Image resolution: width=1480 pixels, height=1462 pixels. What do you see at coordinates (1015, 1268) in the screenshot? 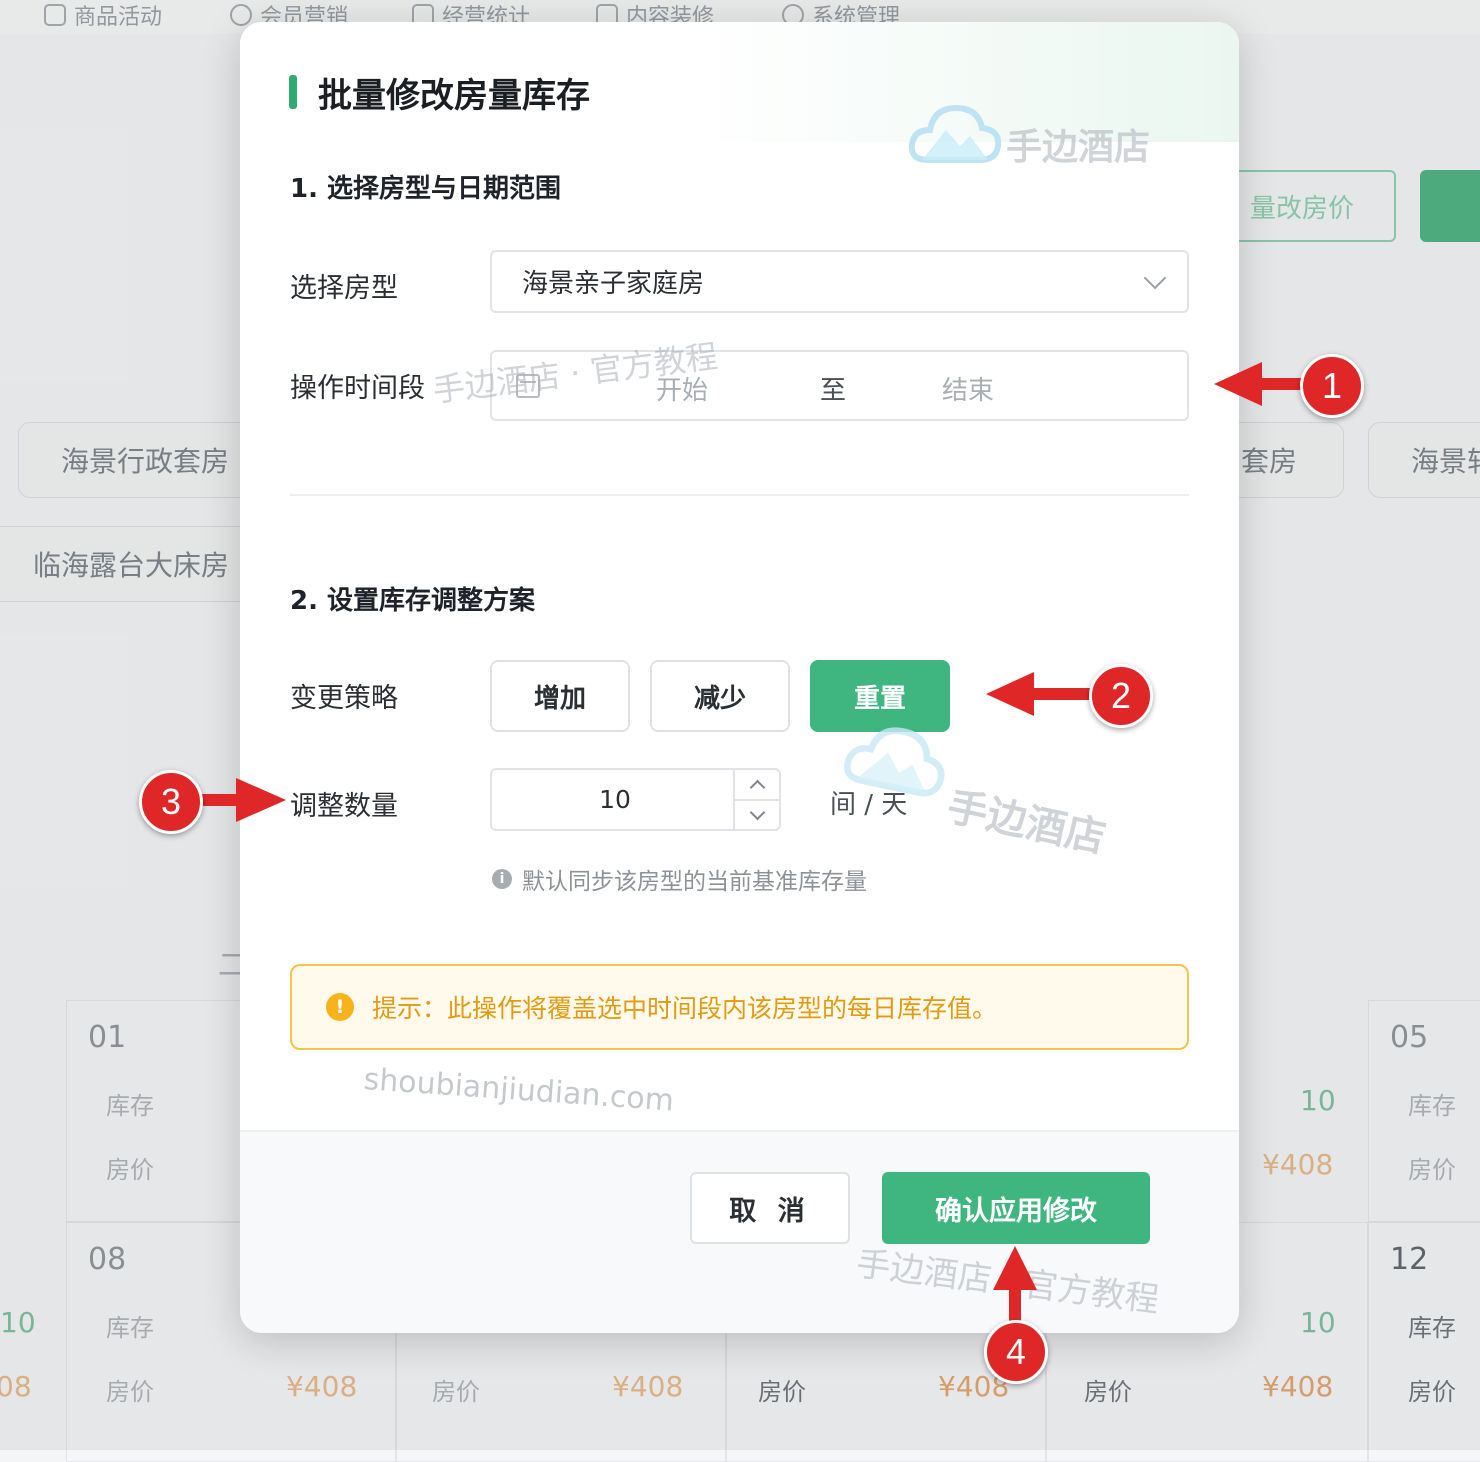
I see `arrow-4-head` at bounding box center [1015, 1268].